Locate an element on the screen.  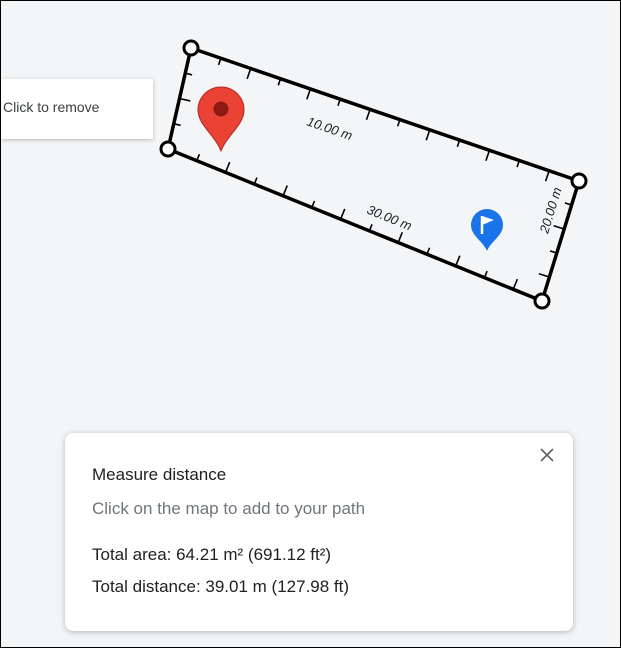
close-button is located at coordinates (547, 455).